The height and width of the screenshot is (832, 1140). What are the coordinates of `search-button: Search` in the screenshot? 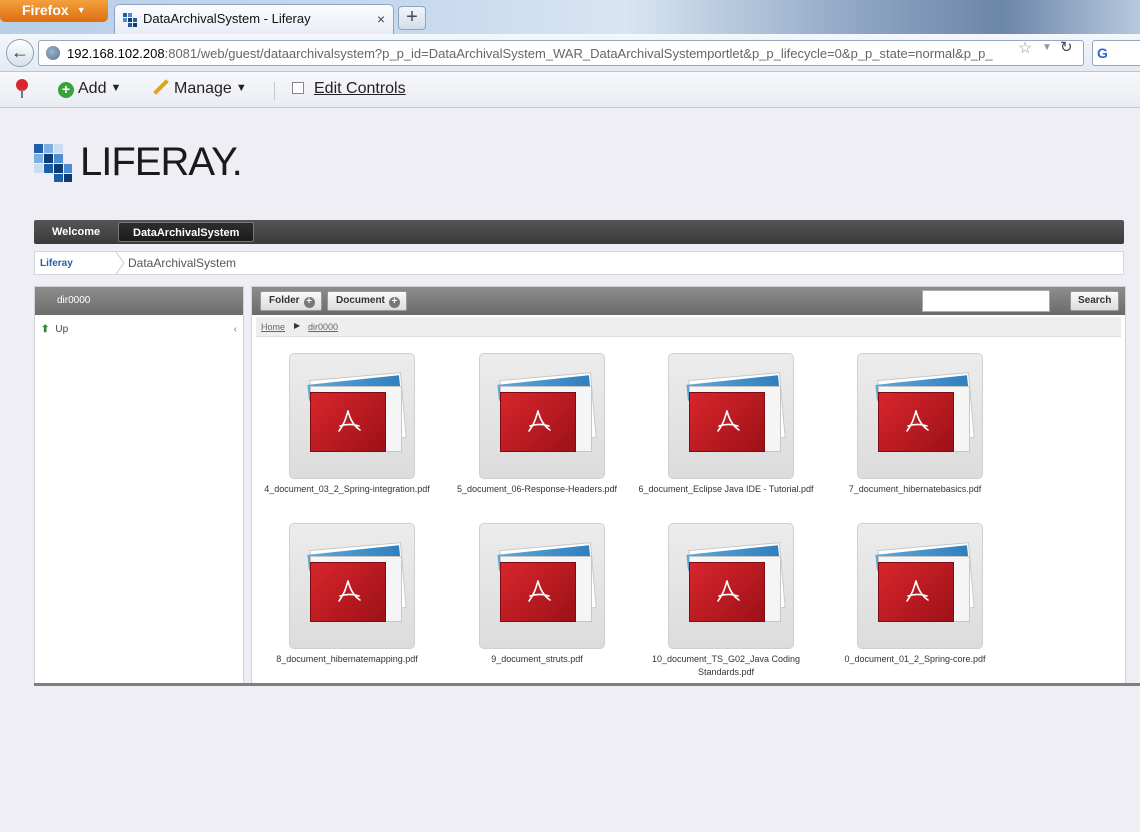 It's located at (1095, 301).